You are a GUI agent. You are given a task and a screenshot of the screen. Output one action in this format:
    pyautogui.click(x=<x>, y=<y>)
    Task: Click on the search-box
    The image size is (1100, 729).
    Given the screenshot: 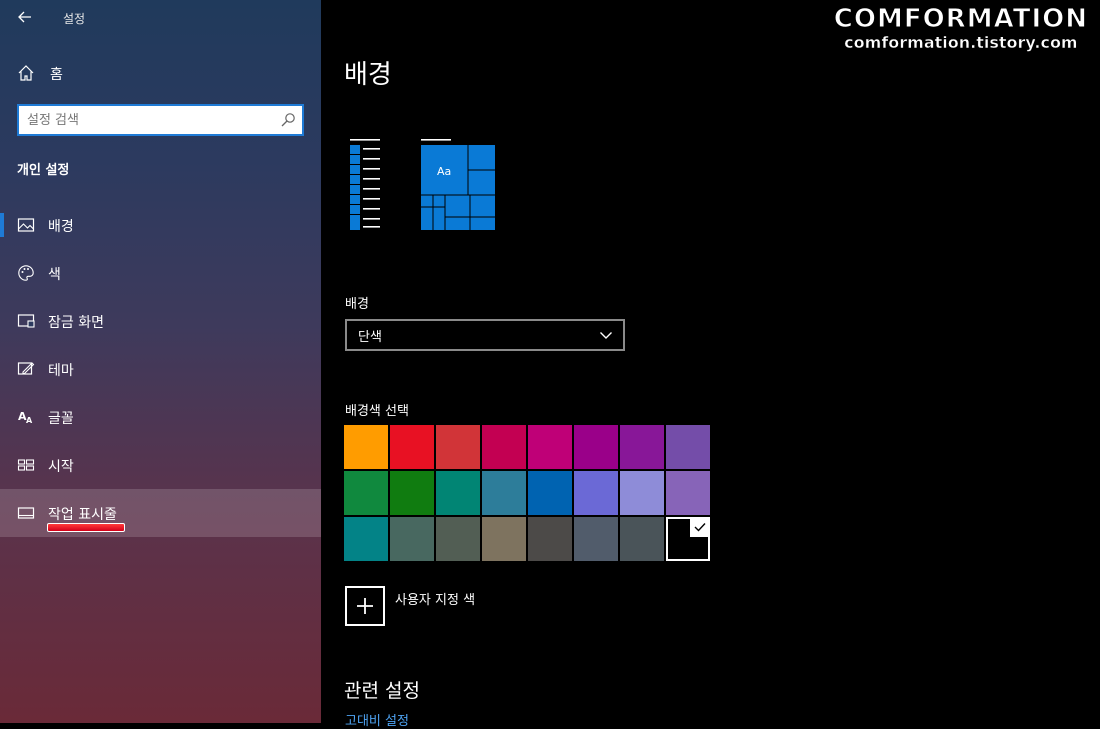 What is the action you would take?
    pyautogui.click(x=160, y=120)
    